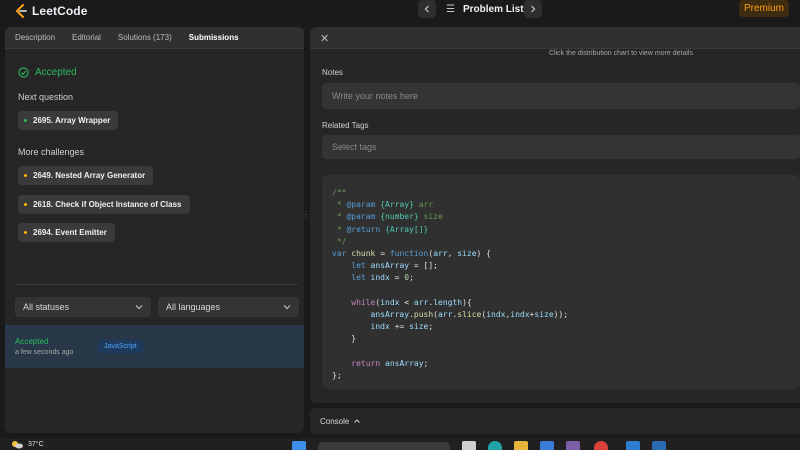  I want to click on chevron-left-icon, so click(426, 9).